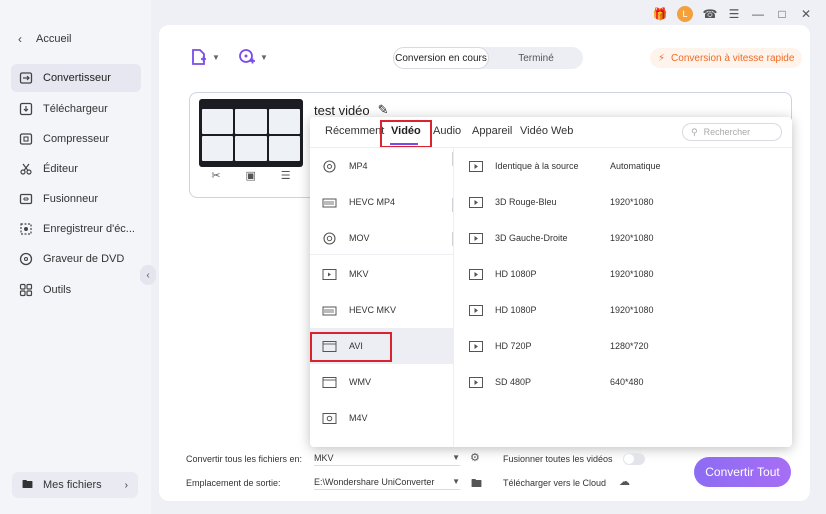 This screenshot has width=826, height=514. I want to click on close-icon: ✕, so click(806, 14).